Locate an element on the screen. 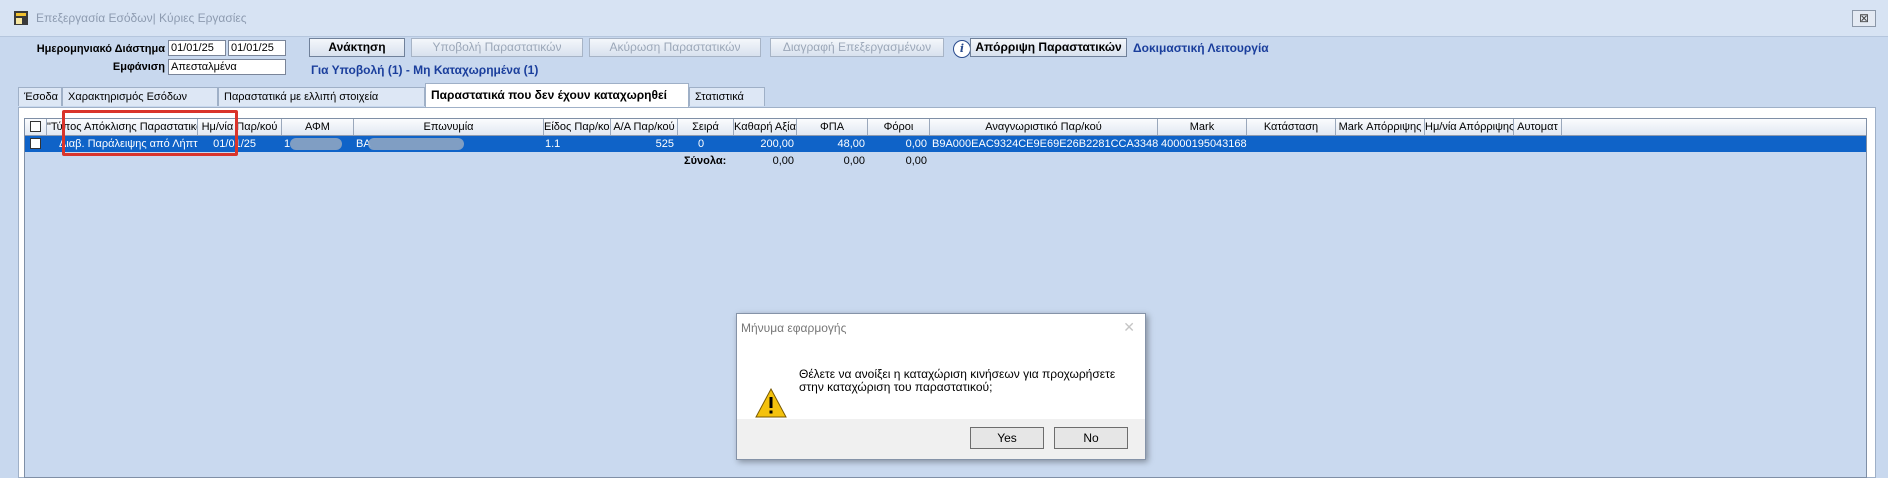  col-reject-mark: Mark Απόρριψης is located at coordinates (1380, 127).